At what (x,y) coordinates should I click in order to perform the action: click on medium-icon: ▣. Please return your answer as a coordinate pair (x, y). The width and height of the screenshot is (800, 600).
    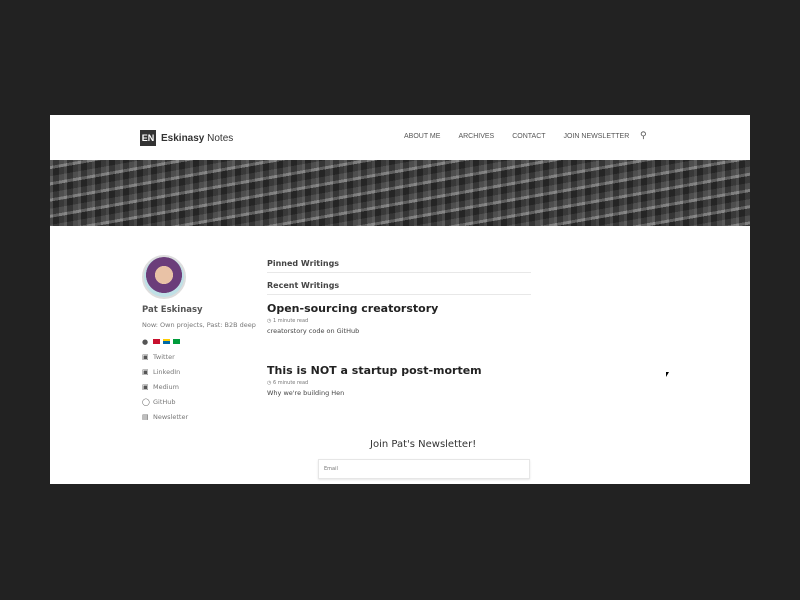
    Looking at the image, I should click on (145, 386).